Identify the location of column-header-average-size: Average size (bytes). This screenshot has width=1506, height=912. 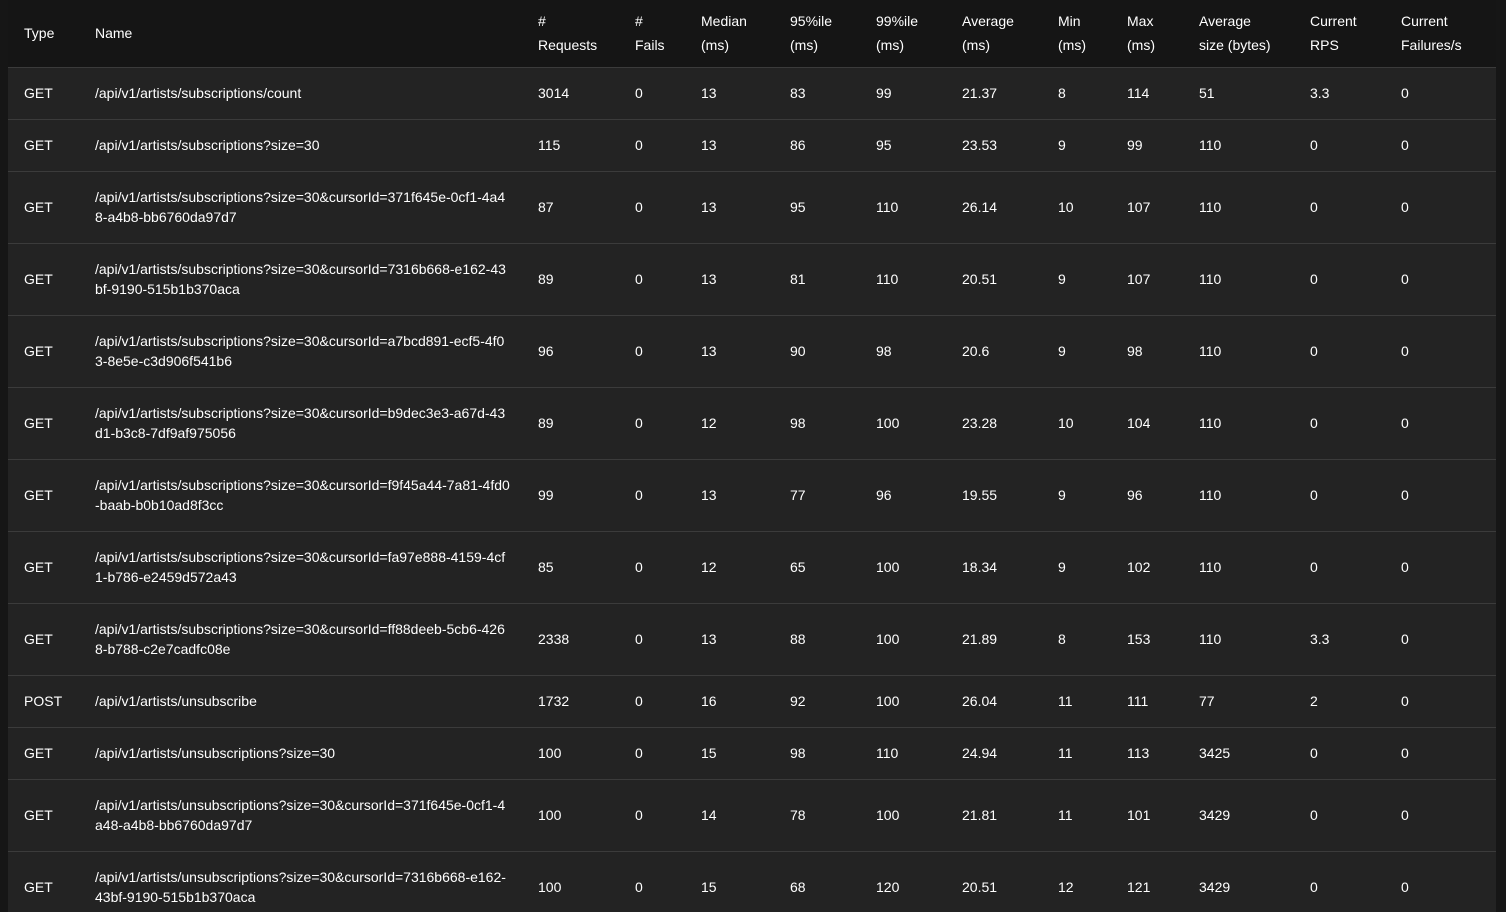
(1254, 34).